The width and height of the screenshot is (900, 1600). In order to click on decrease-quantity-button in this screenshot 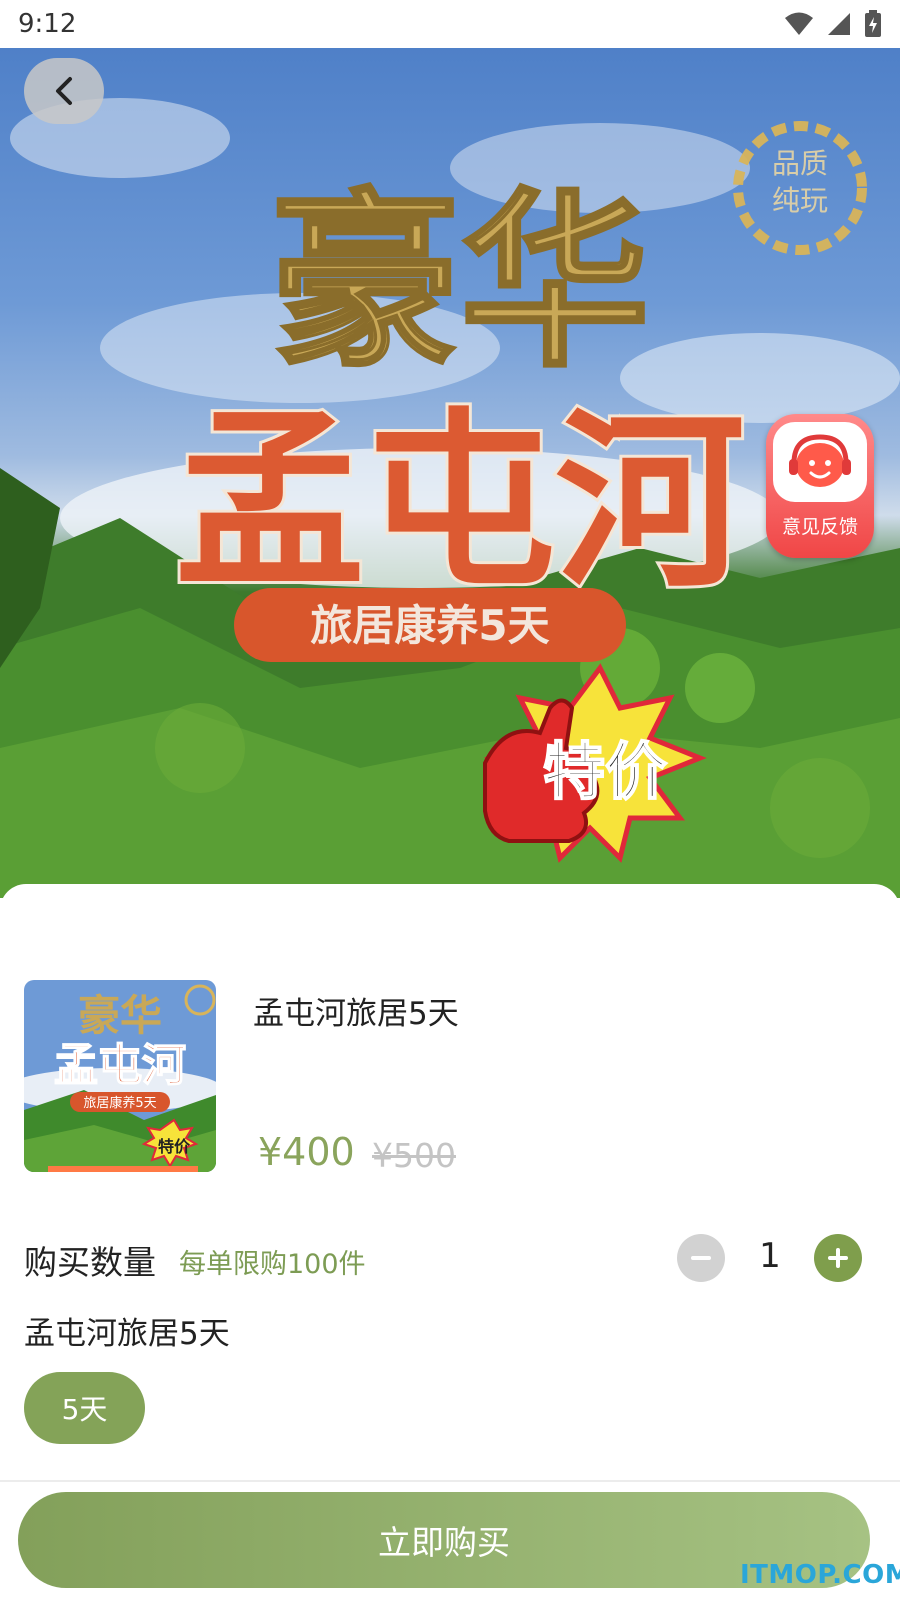, I will do `click(701, 1258)`.